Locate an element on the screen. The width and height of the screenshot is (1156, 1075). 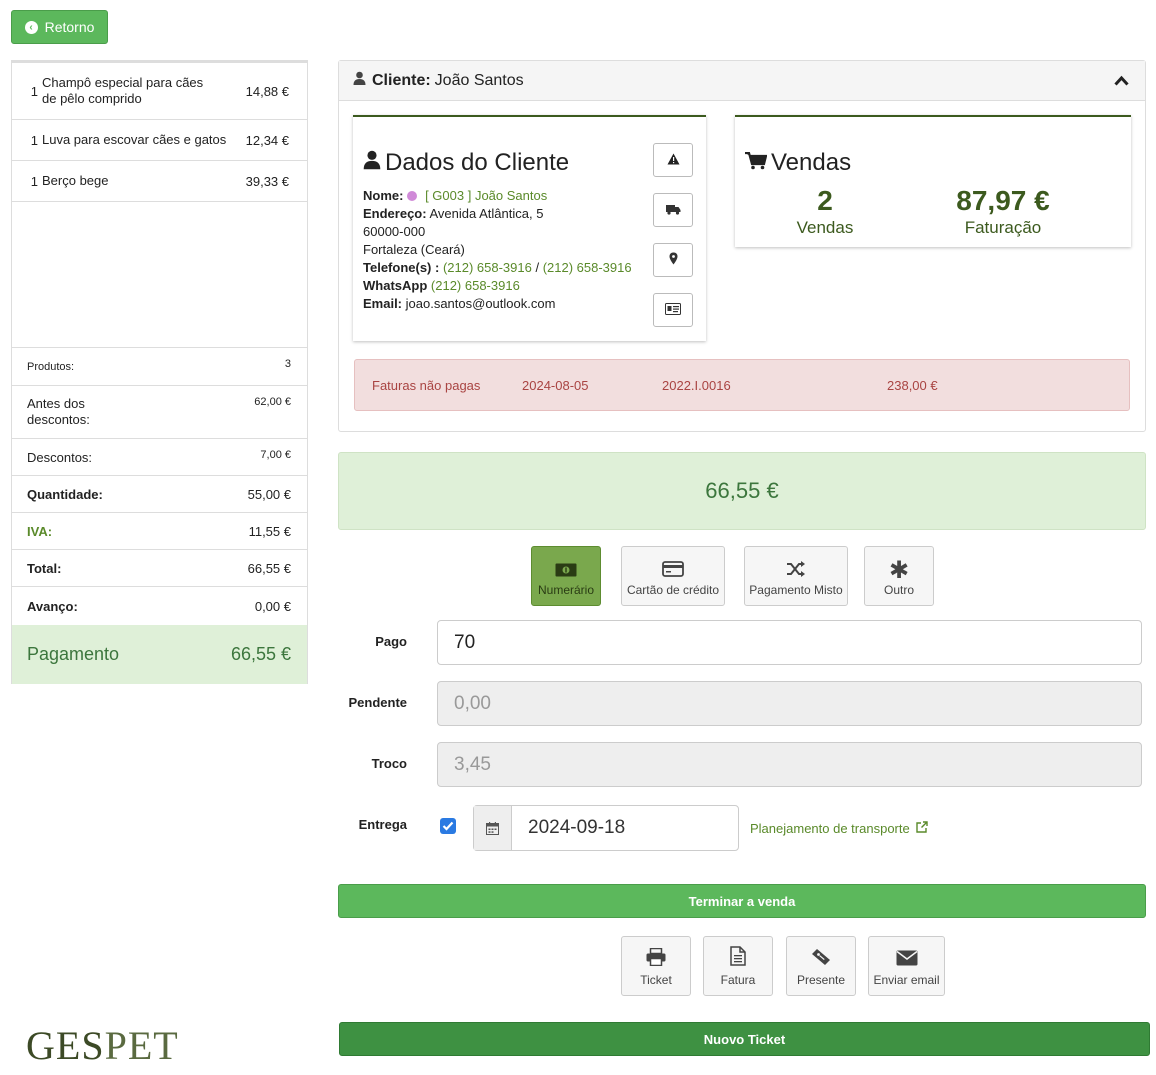
amount-due-box: 66,55 € is located at coordinates (742, 491).